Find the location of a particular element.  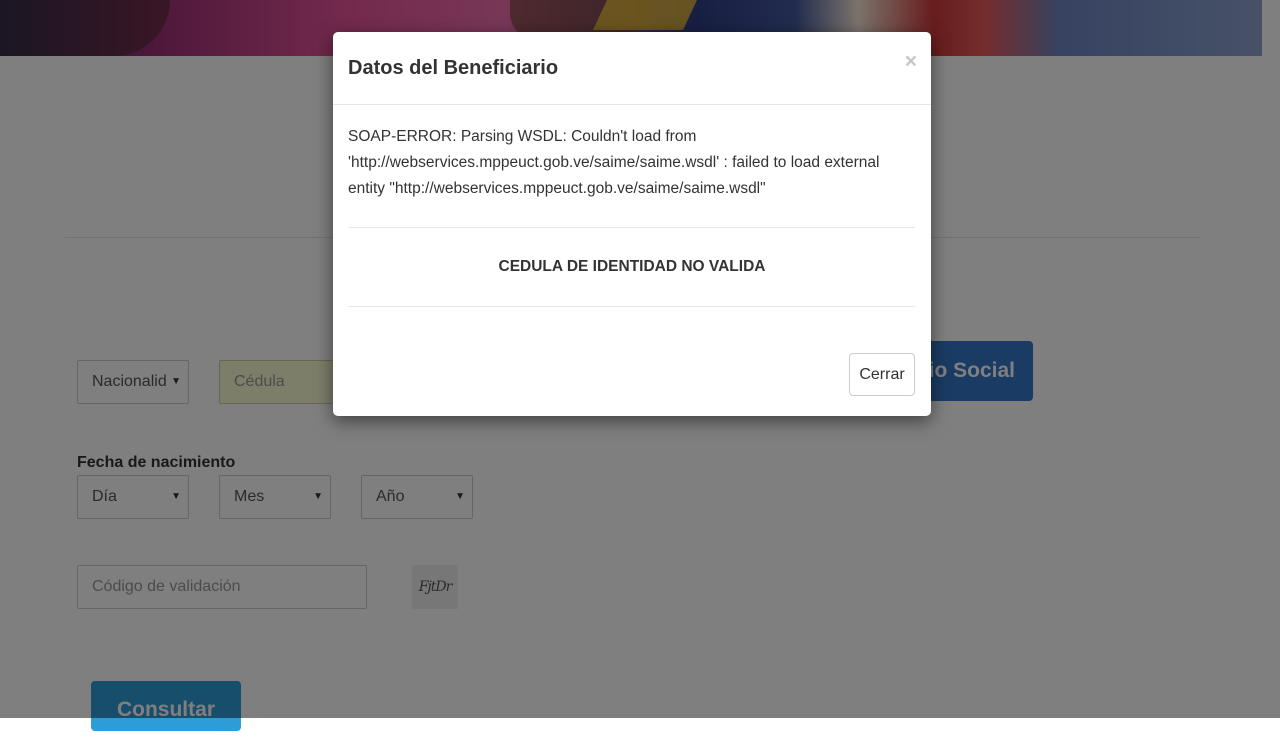

modal-title: Datos del Beneficiario is located at coordinates (453, 68).